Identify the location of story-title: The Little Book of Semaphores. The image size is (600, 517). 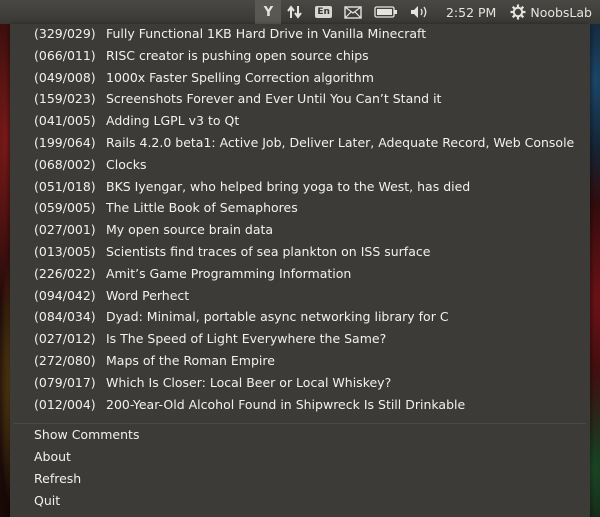
(202, 208).